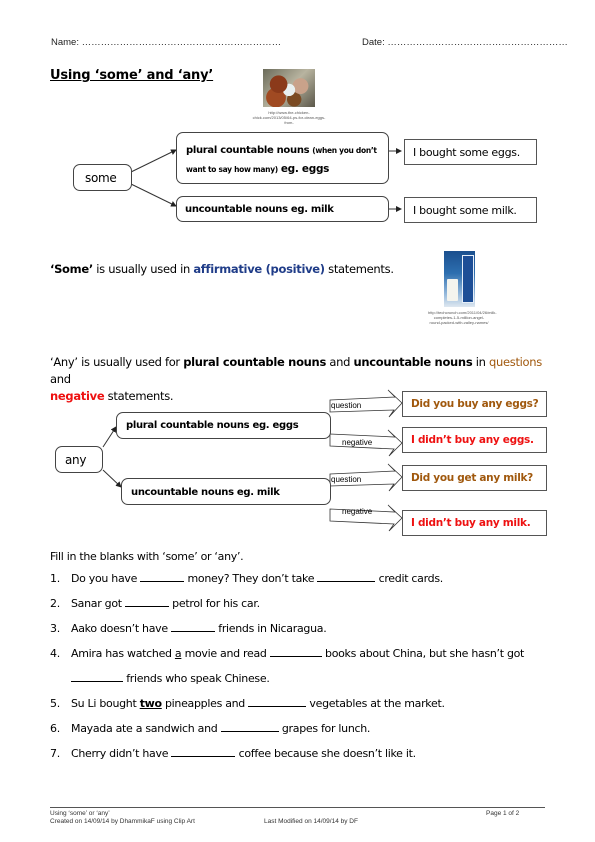  I want to click on some-branch-uncountable: uncountable nouns eg. milk, so click(282, 209).